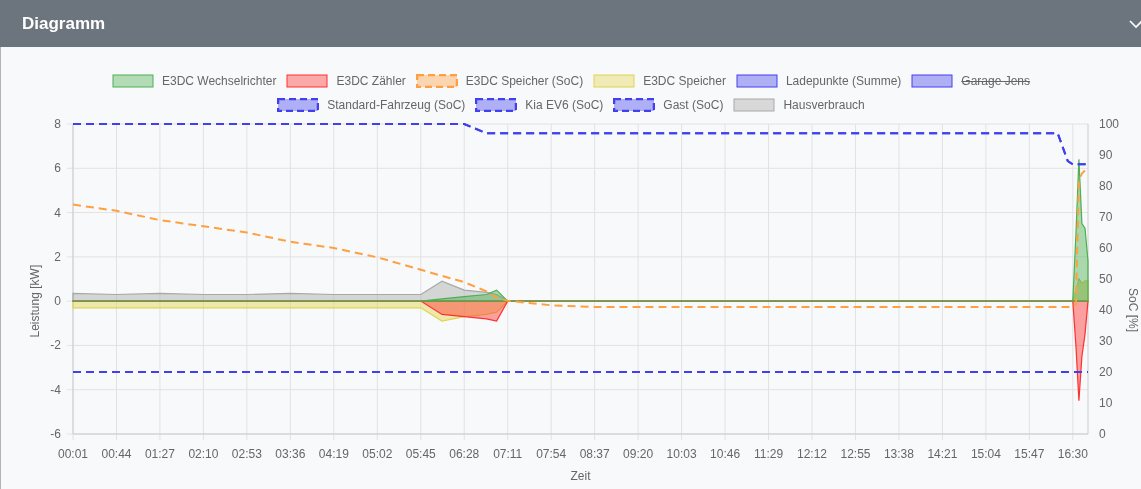  What do you see at coordinates (246, 454) in the screenshot?
I see `axis-tick-label: 02:53` at bounding box center [246, 454].